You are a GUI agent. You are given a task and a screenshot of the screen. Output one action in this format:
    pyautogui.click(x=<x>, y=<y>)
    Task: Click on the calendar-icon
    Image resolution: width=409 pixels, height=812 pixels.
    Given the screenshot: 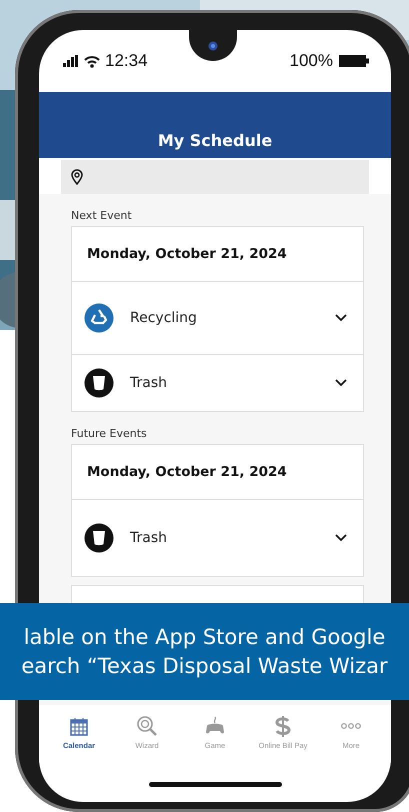 What is the action you would take?
    pyautogui.click(x=79, y=726)
    